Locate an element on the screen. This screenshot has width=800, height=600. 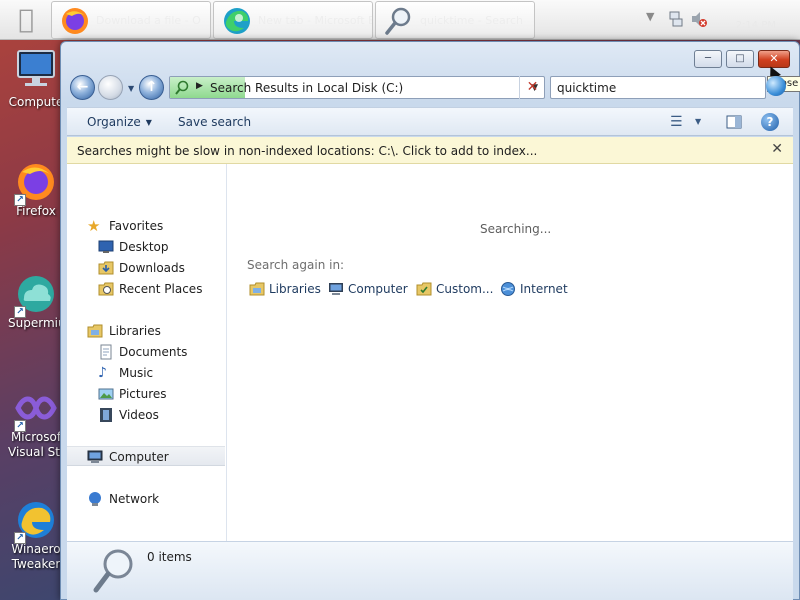
tray-overflow-chevron-icon: ▼ is located at coordinates (650, 16).